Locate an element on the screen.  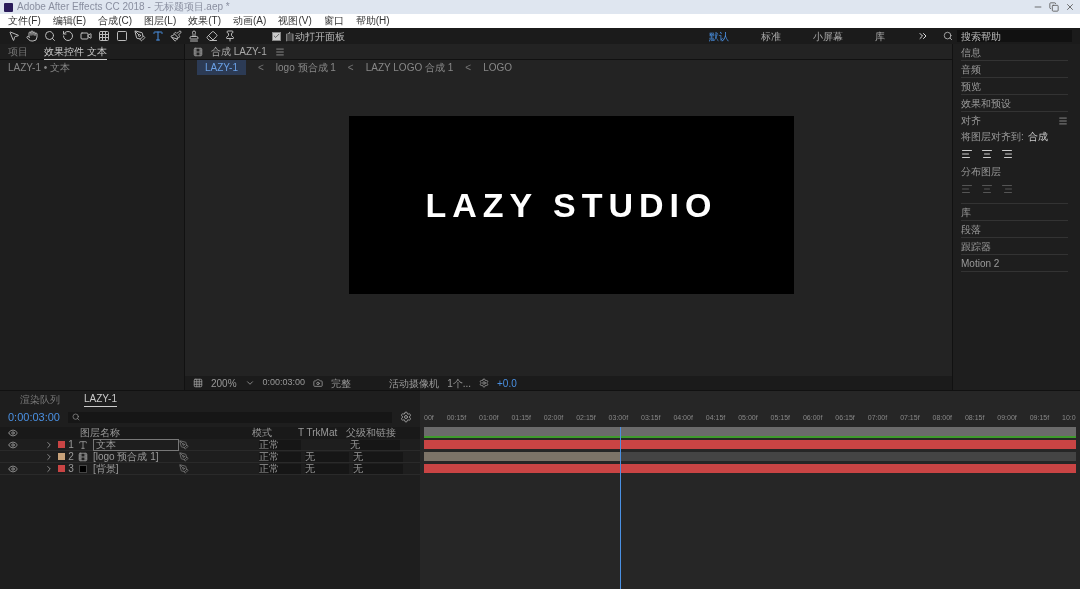
restore-icon is located at coordinates (1054, 7).